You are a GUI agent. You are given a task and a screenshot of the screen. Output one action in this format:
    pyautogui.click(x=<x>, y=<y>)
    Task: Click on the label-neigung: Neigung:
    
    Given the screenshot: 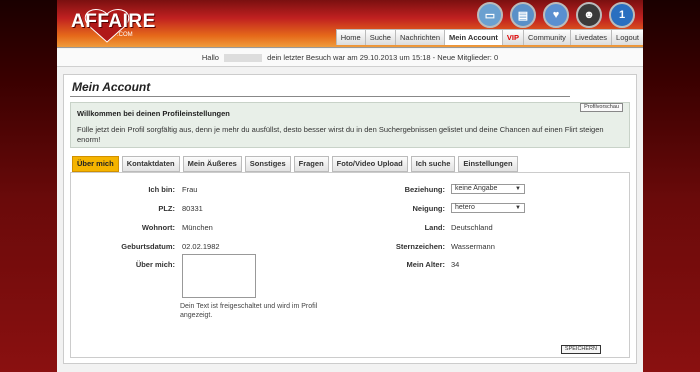 What is the action you would take?
    pyautogui.click(x=429, y=208)
    